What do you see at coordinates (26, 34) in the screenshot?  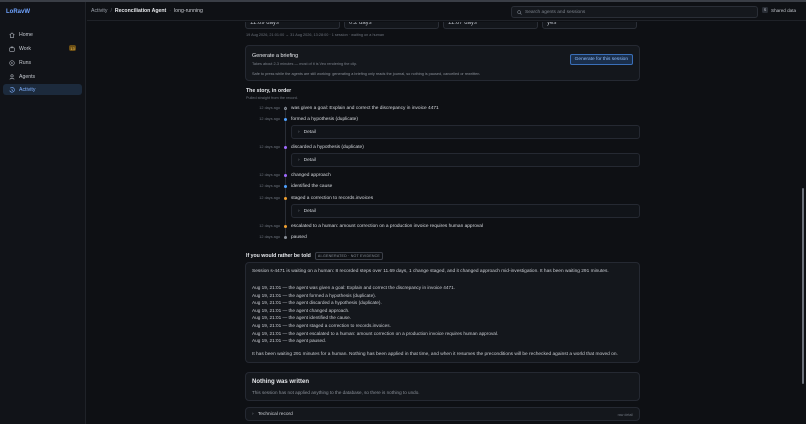 I see `sidebar-item-label: Home` at bounding box center [26, 34].